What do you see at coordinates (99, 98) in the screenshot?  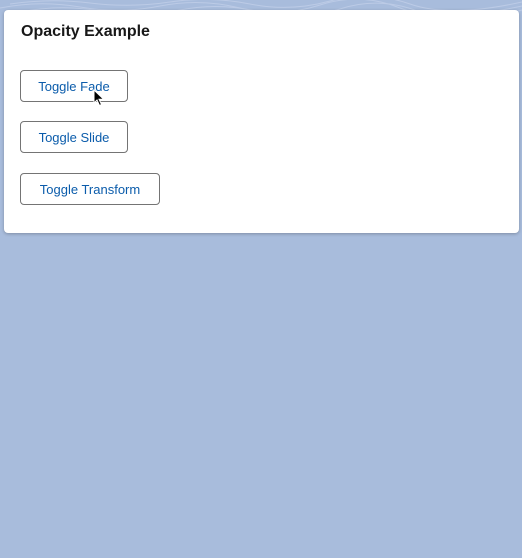 I see `mouse-pointer-icon` at bounding box center [99, 98].